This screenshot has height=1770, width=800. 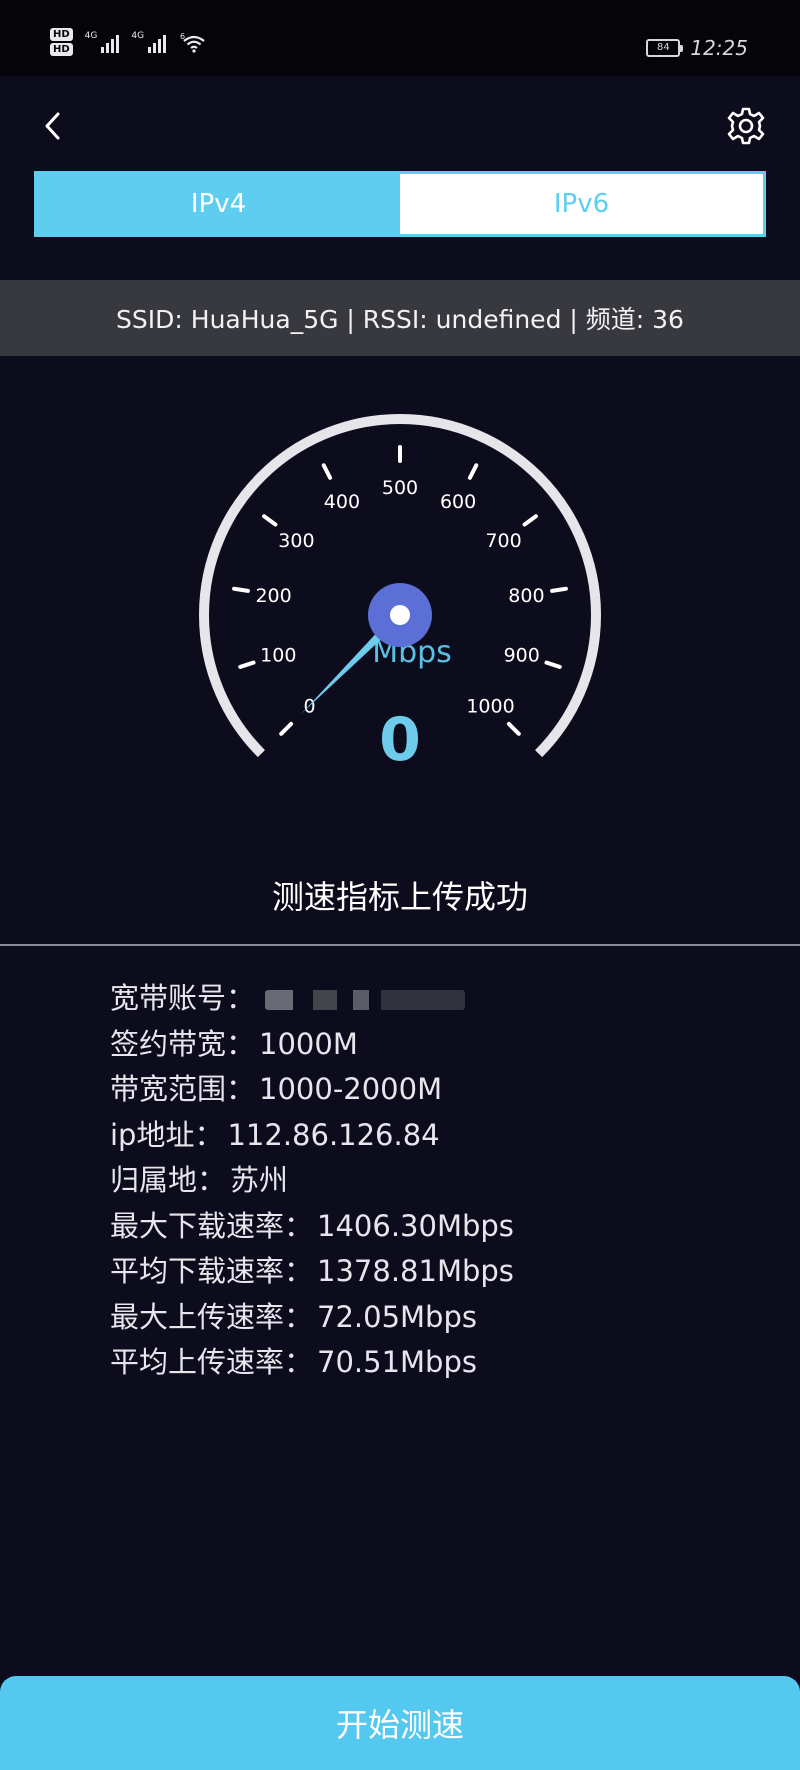 What do you see at coordinates (333, 1134) in the screenshot?
I see `ip-value: 112.86.126.84` at bounding box center [333, 1134].